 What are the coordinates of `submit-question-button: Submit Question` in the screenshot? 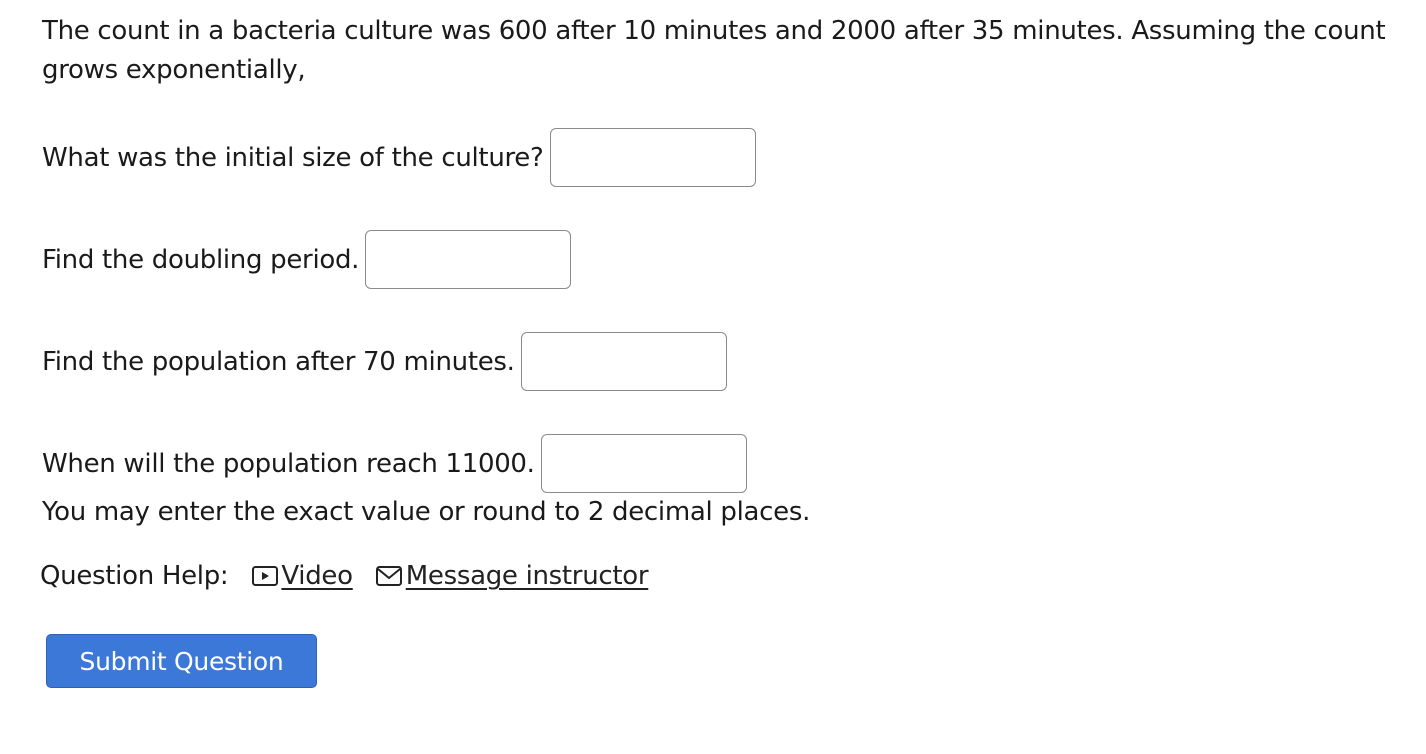 It's located at (181, 661).